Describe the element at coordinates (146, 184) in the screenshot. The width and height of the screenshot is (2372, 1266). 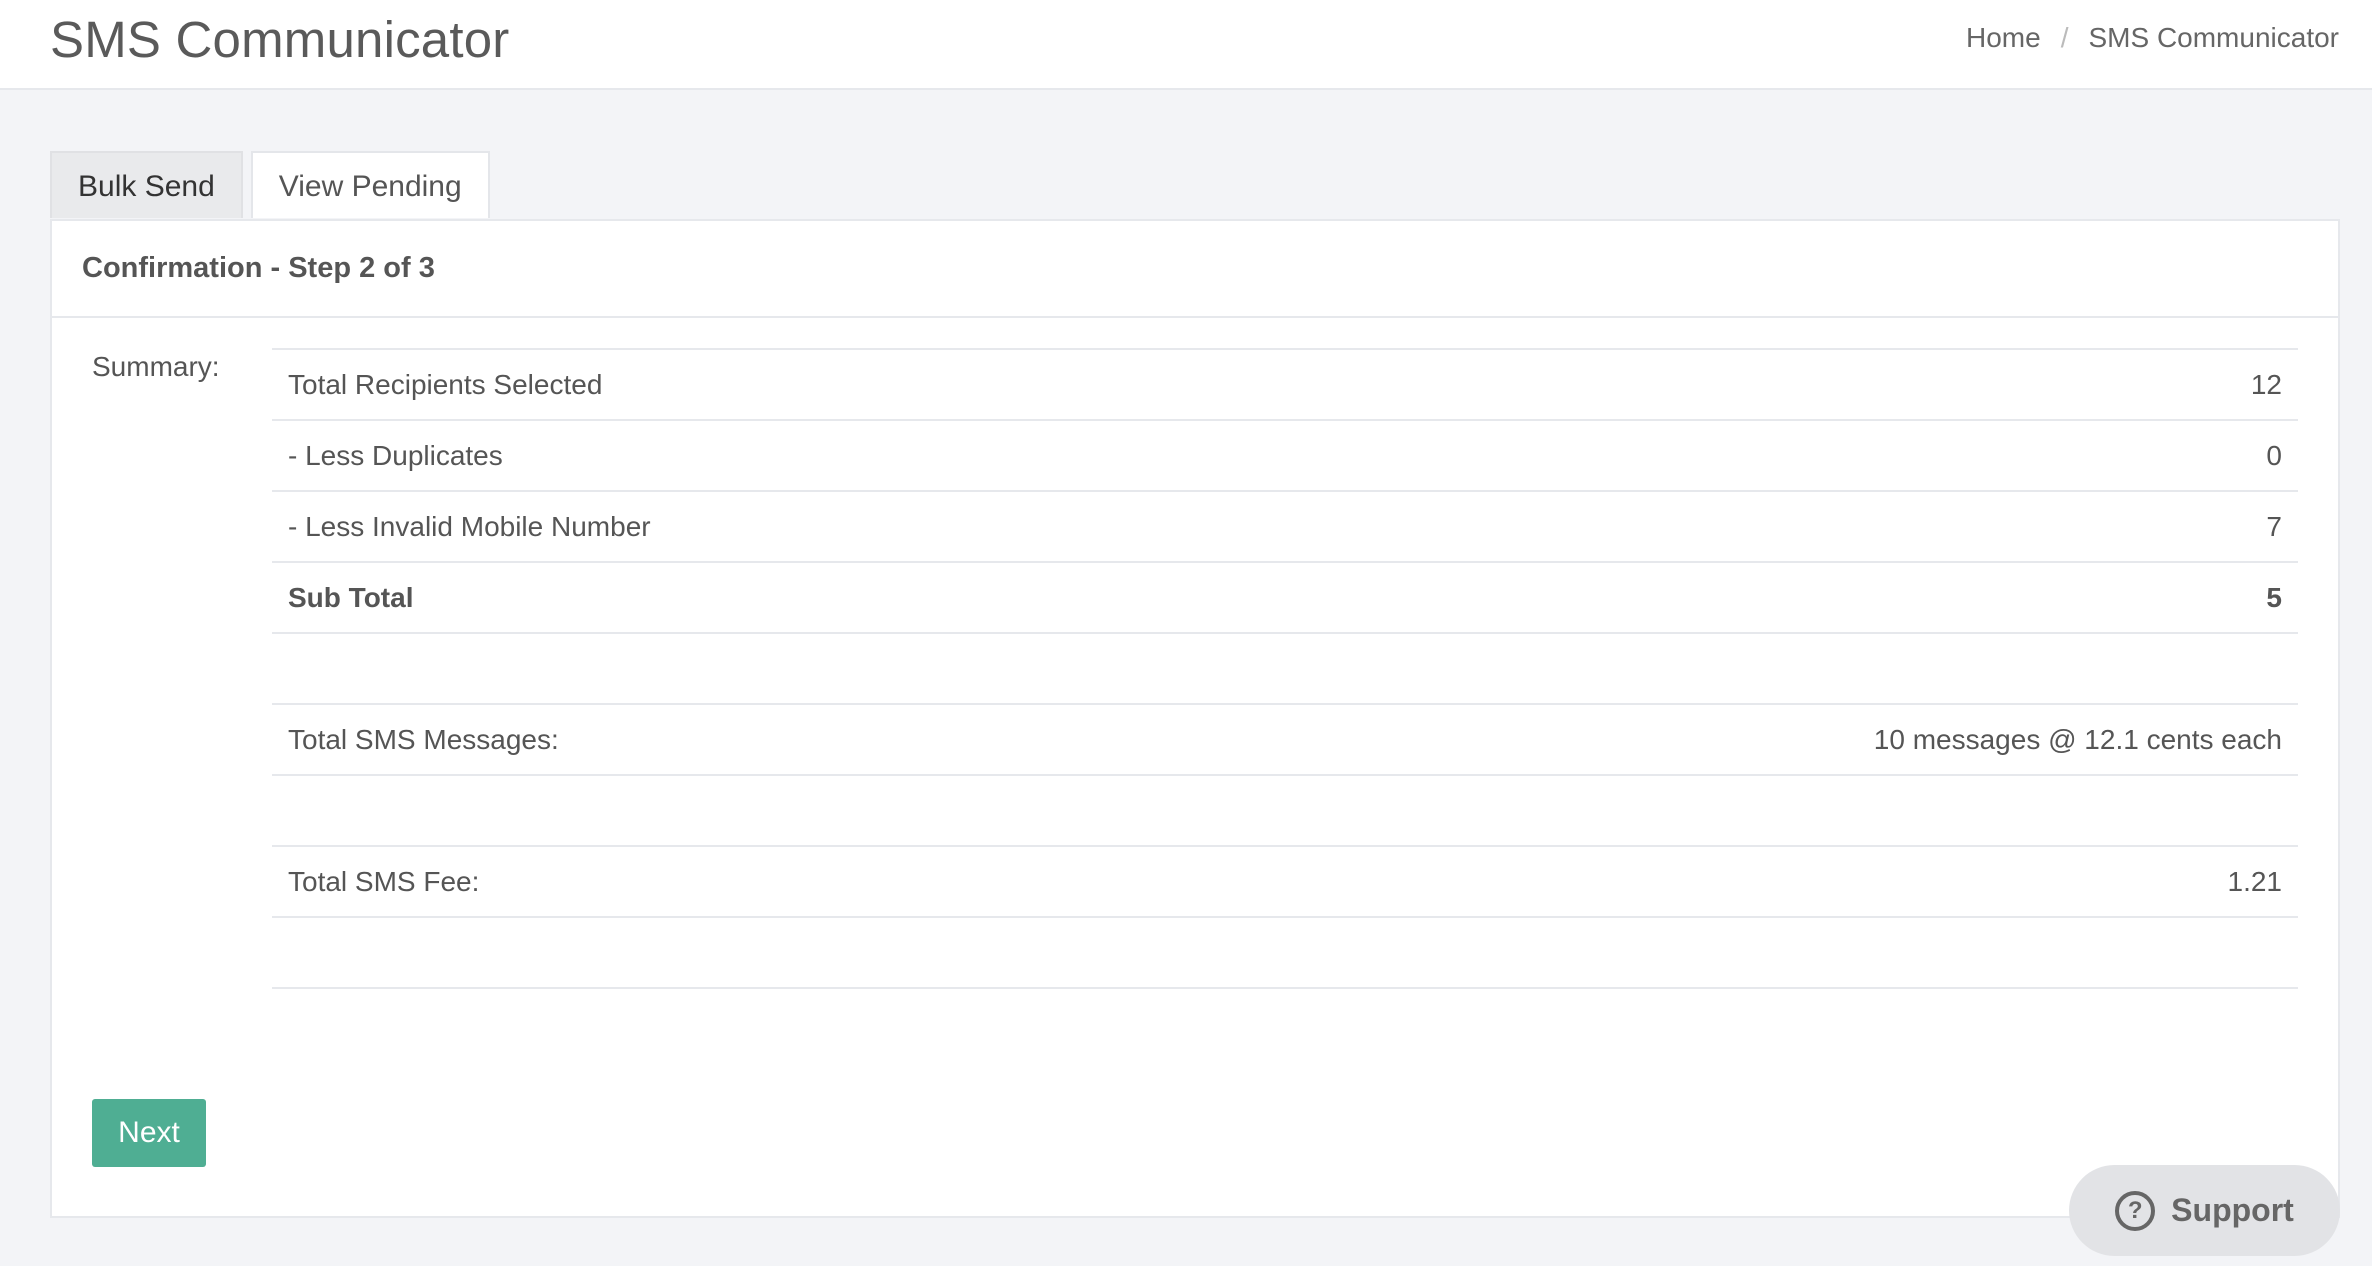
I see `tab-bulk-send: Bulk Send` at that location.